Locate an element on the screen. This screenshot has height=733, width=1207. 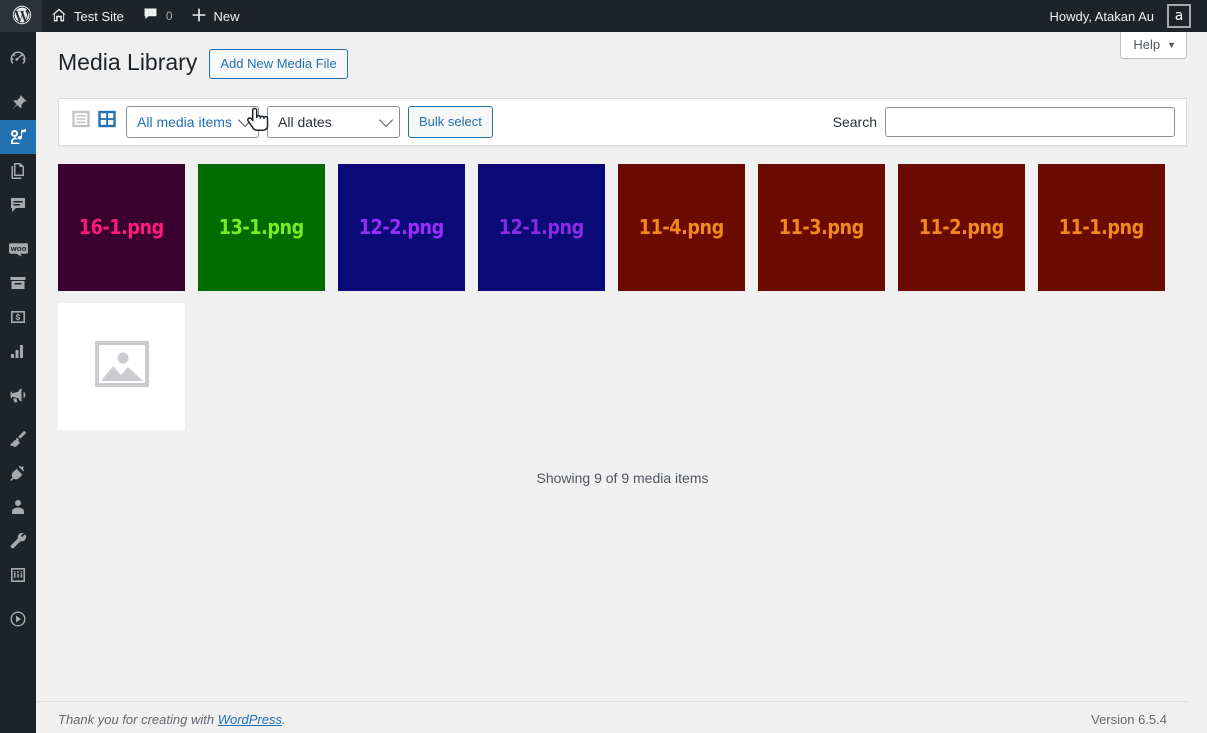
attachment-item: 11-4.png is located at coordinates (681, 227).